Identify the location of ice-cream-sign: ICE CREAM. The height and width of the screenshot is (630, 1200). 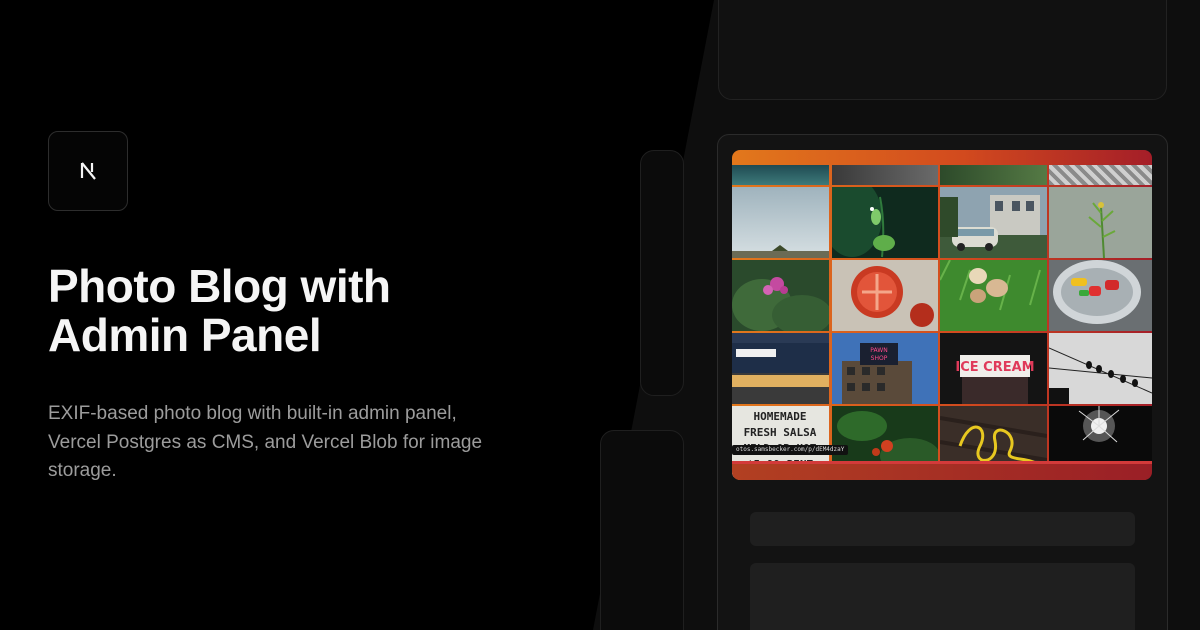
(994, 367).